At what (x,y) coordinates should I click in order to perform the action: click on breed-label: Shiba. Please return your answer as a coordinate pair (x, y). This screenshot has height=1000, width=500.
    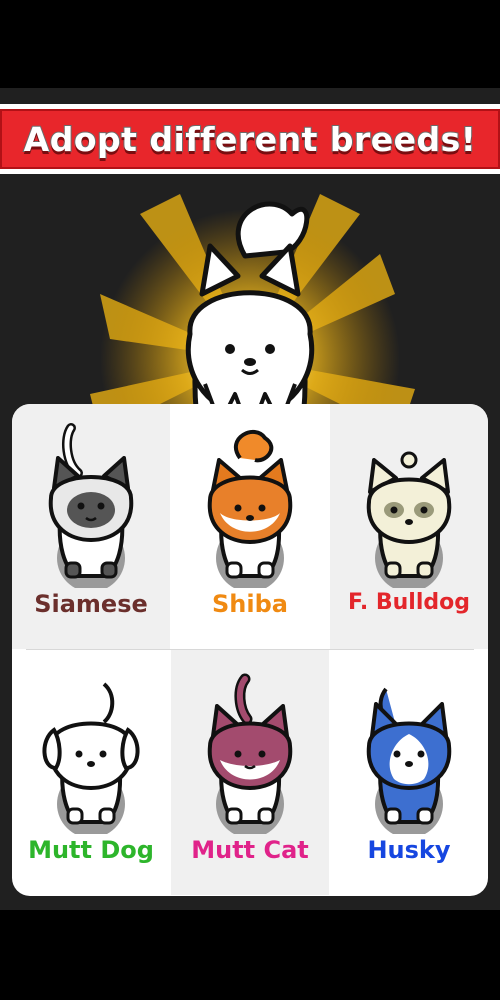
    Looking at the image, I should click on (250, 604).